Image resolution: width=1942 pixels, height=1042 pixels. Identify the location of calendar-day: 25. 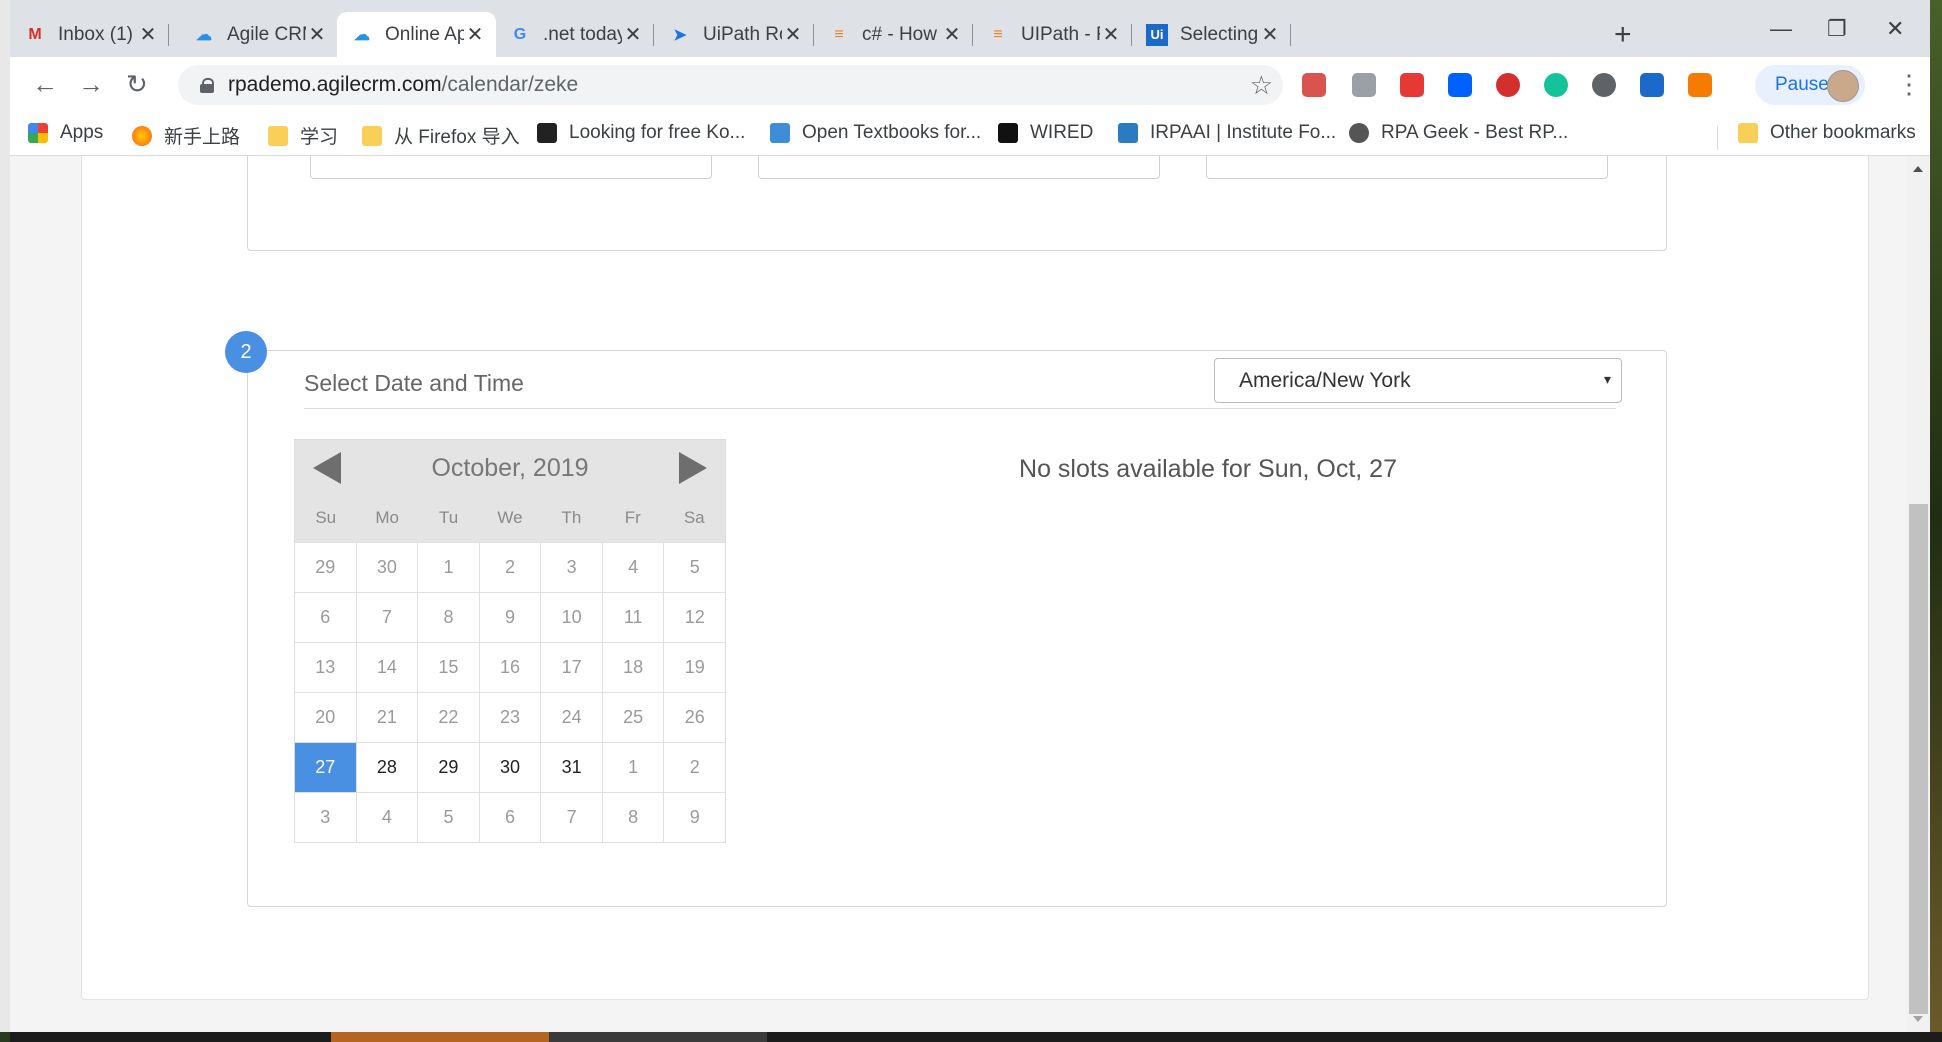
(632, 717).